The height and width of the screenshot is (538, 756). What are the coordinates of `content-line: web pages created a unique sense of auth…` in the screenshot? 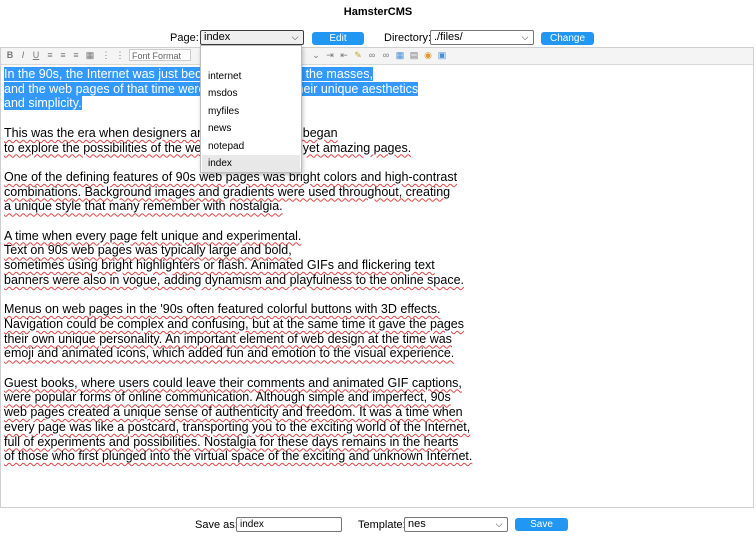 It's located at (233, 412).